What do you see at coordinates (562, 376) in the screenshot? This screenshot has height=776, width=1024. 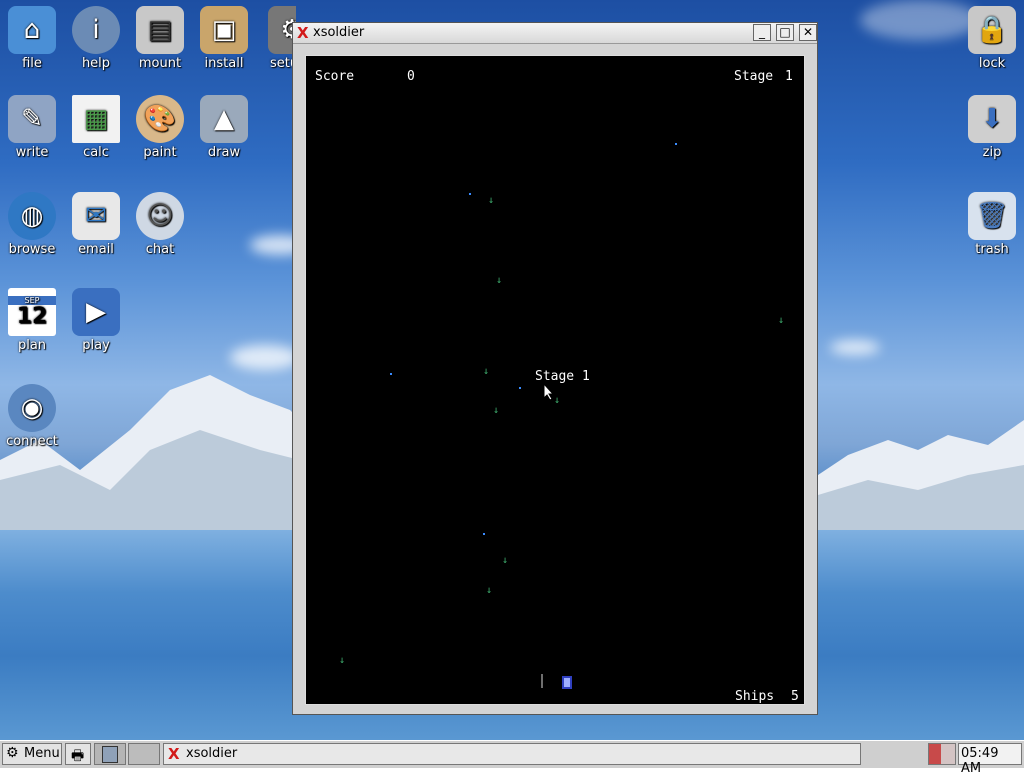 I see `stage-announcement: Stage 1` at bounding box center [562, 376].